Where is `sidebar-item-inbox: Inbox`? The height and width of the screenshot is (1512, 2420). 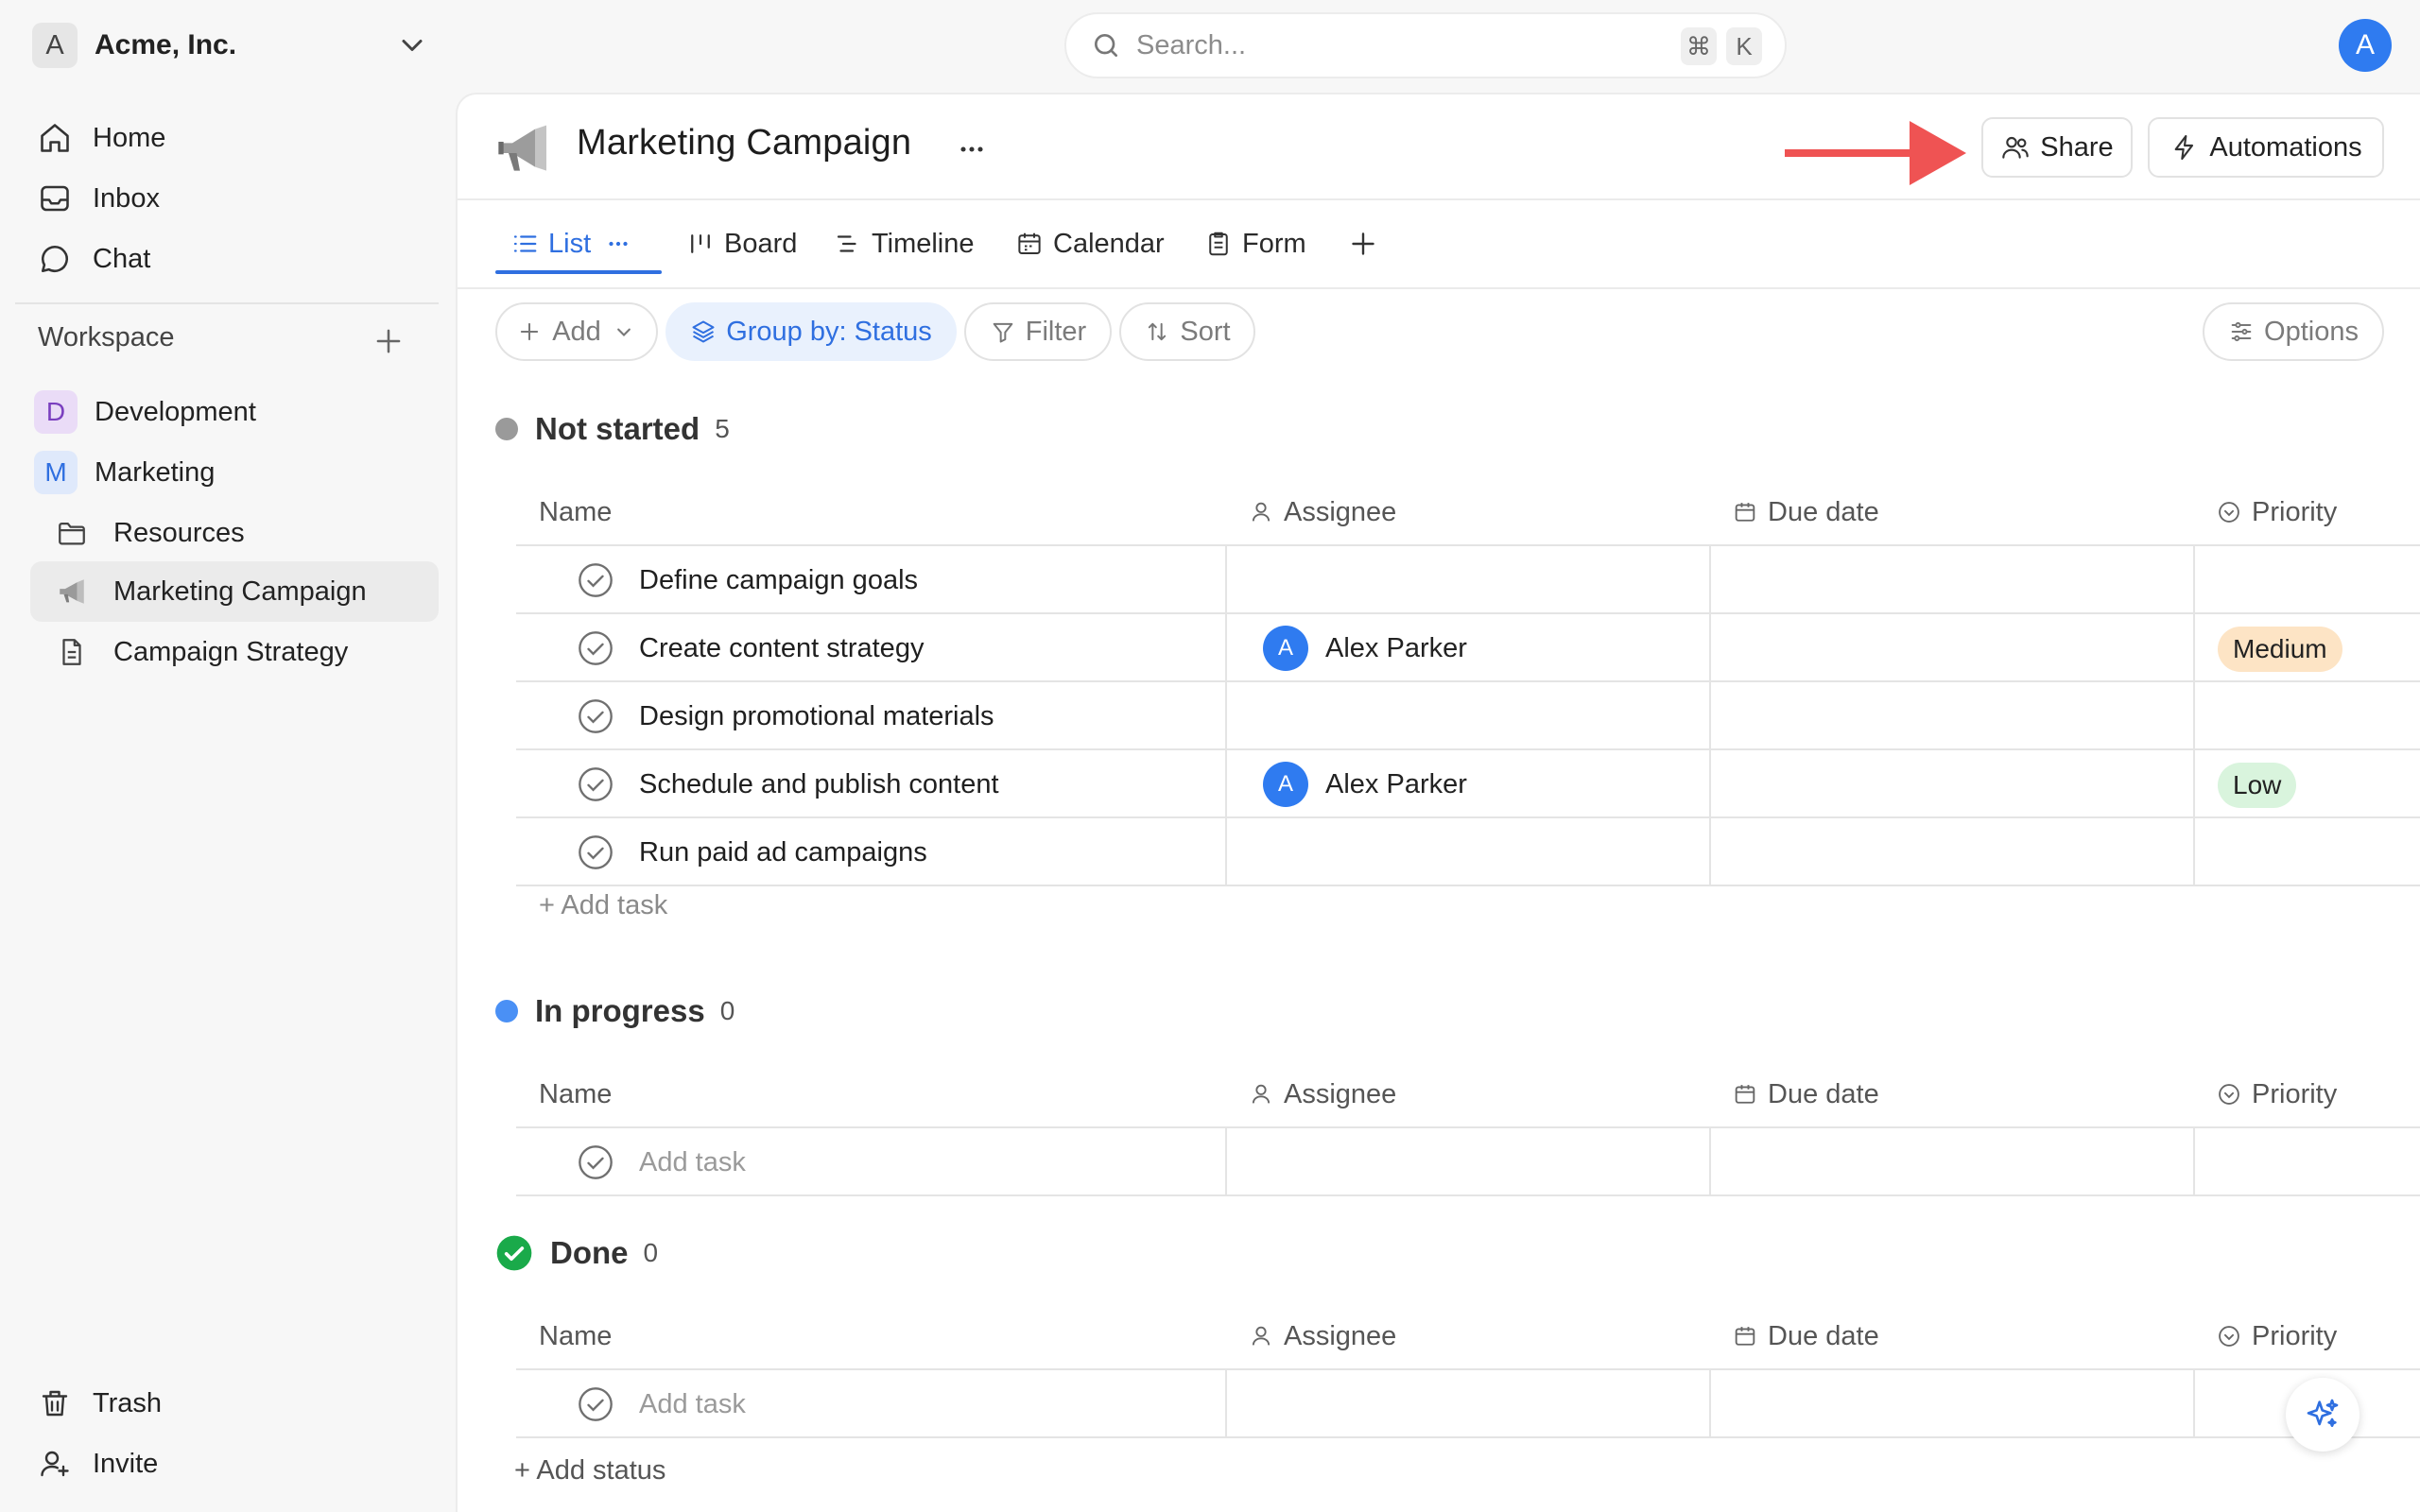
sidebar-item-inbox: Inbox is located at coordinates (234, 198).